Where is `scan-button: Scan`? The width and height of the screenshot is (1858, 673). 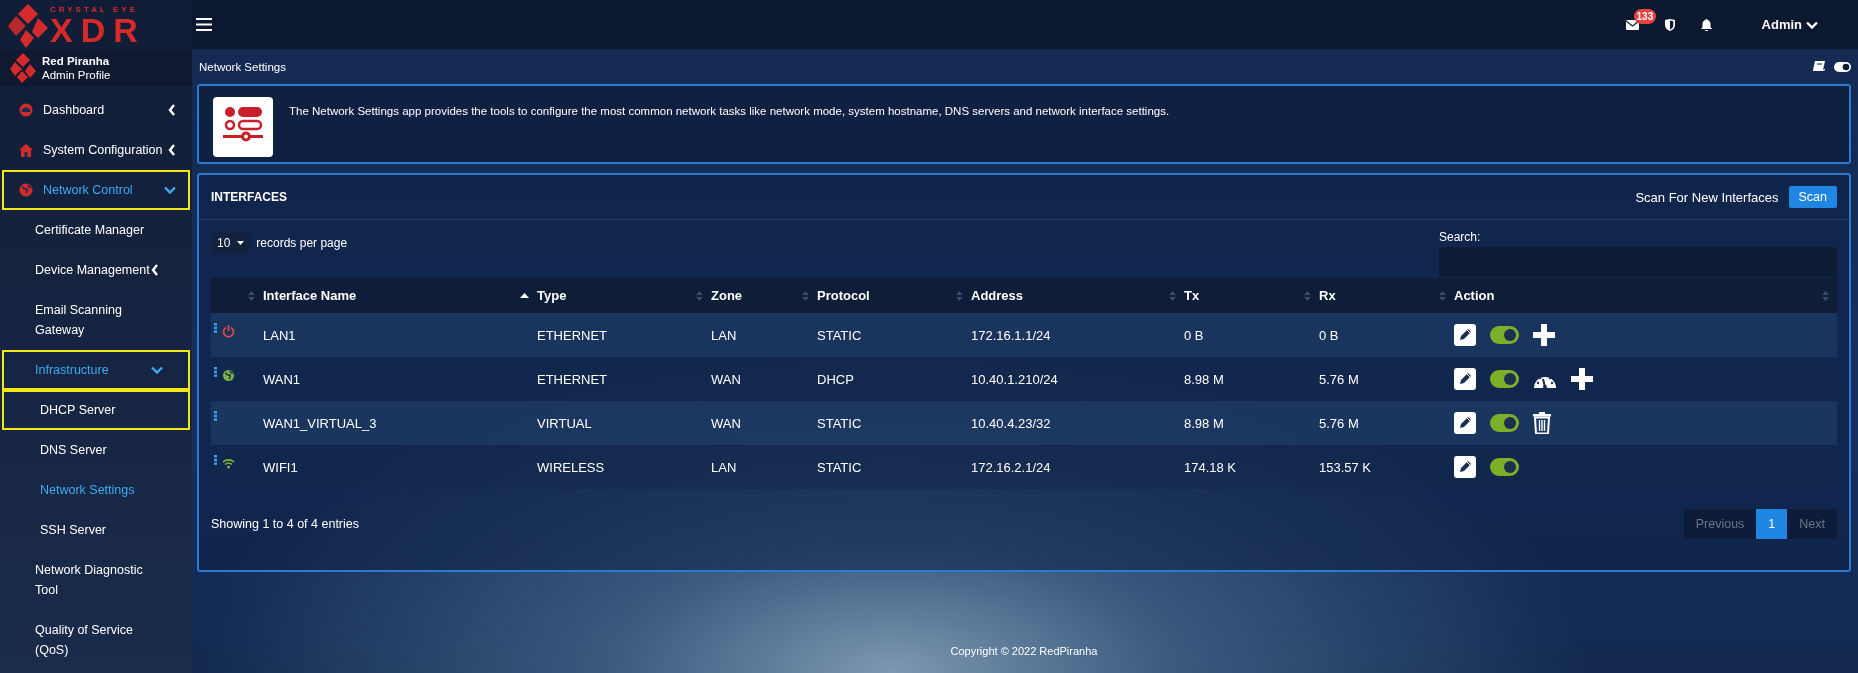
scan-button: Scan is located at coordinates (1812, 197).